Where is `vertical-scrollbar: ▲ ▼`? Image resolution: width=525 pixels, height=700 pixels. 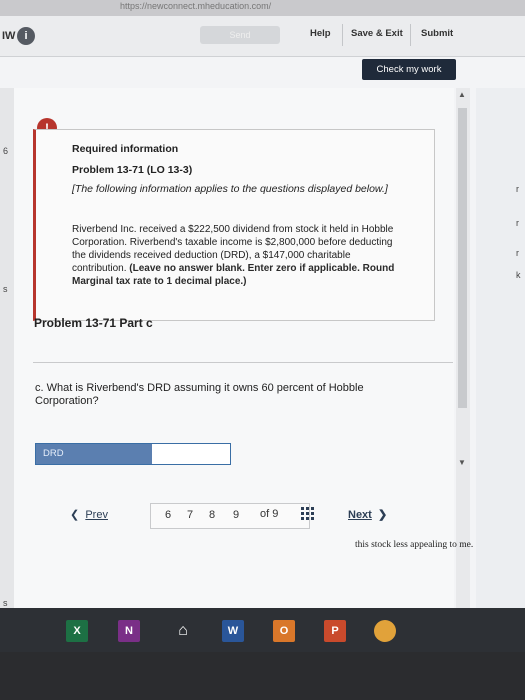
vertical-scrollbar: ▲ ▼ is located at coordinates (463, 348).